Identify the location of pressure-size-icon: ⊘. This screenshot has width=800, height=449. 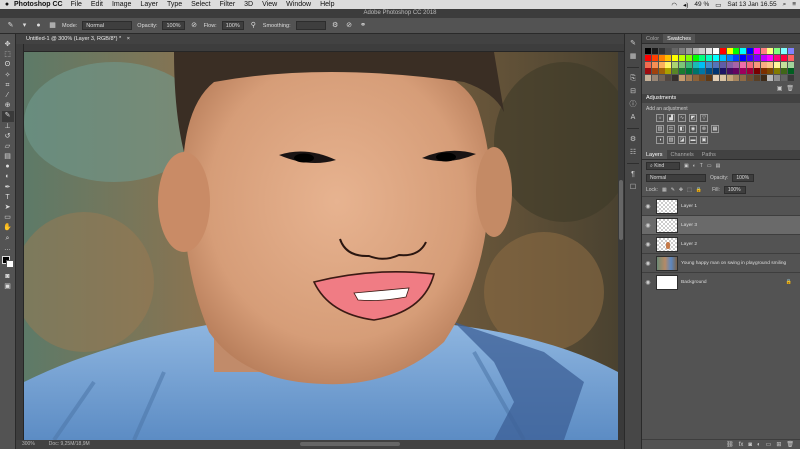
(349, 25).